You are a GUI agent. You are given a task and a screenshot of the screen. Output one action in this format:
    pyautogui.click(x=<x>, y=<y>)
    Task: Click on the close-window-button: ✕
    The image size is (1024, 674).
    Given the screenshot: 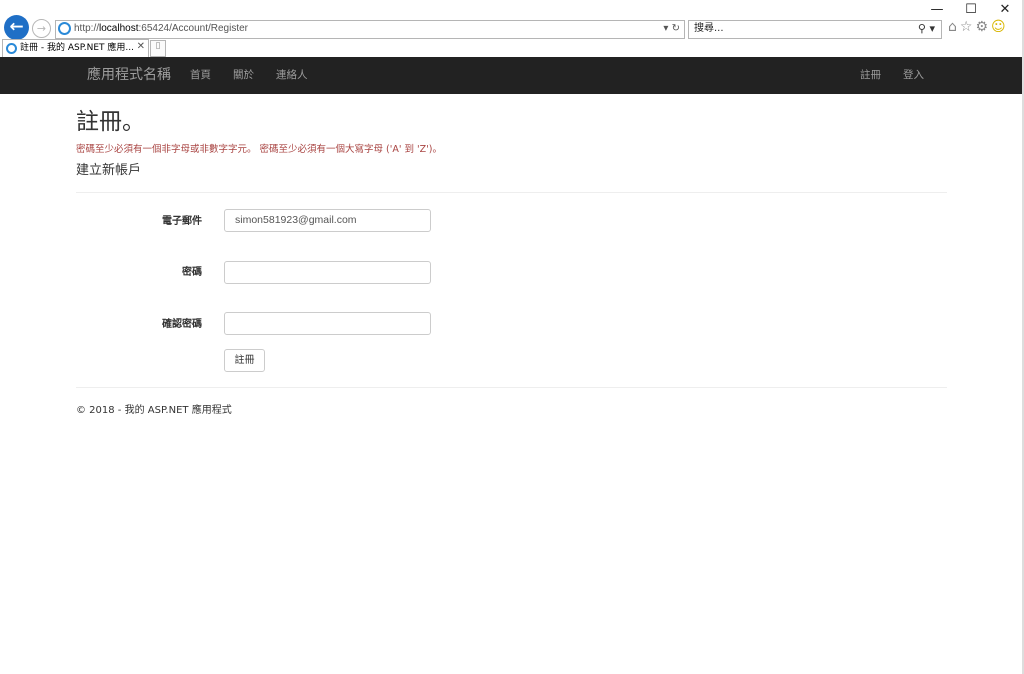 What is the action you would take?
    pyautogui.click(x=1005, y=10)
    